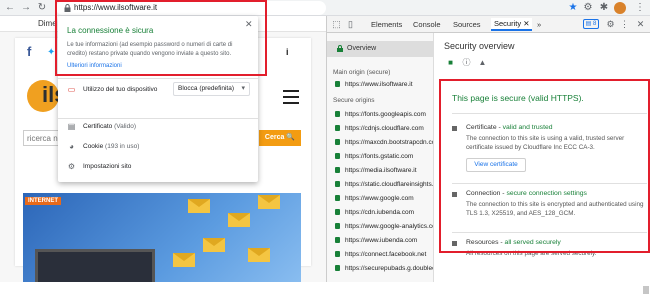  What do you see at coordinates (362, 72) in the screenshot?
I see `main-origin-header: Main origin (secure)` at bounding box center [362, 72].